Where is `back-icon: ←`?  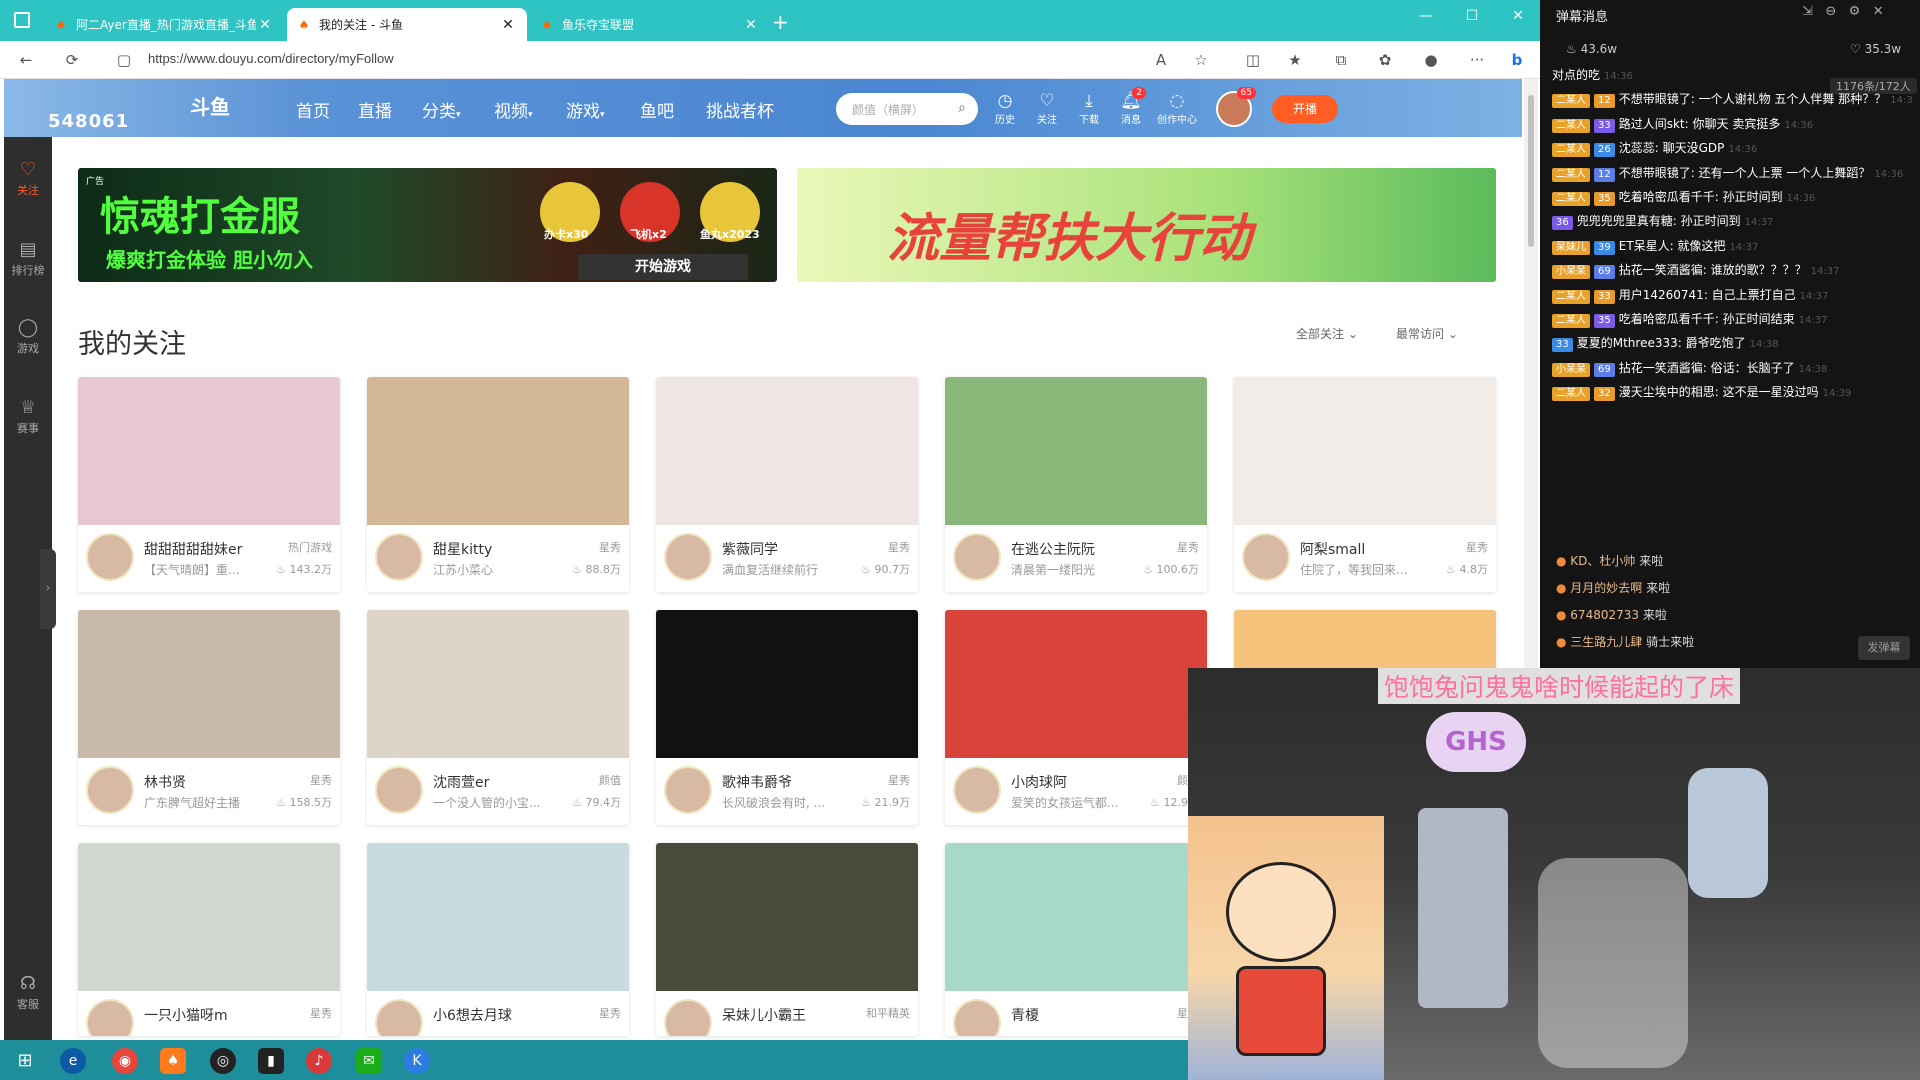 back-icon: ← is located at coordinates (26, 60).